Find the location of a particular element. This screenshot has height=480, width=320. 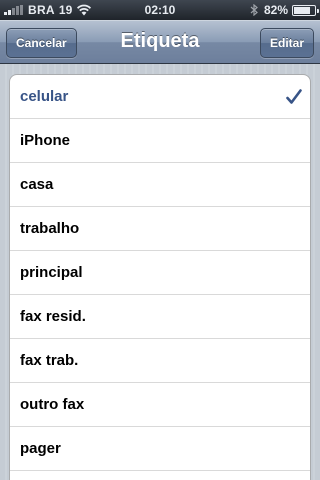

list-item-label: trabalho is located at coordinates (50, 228).